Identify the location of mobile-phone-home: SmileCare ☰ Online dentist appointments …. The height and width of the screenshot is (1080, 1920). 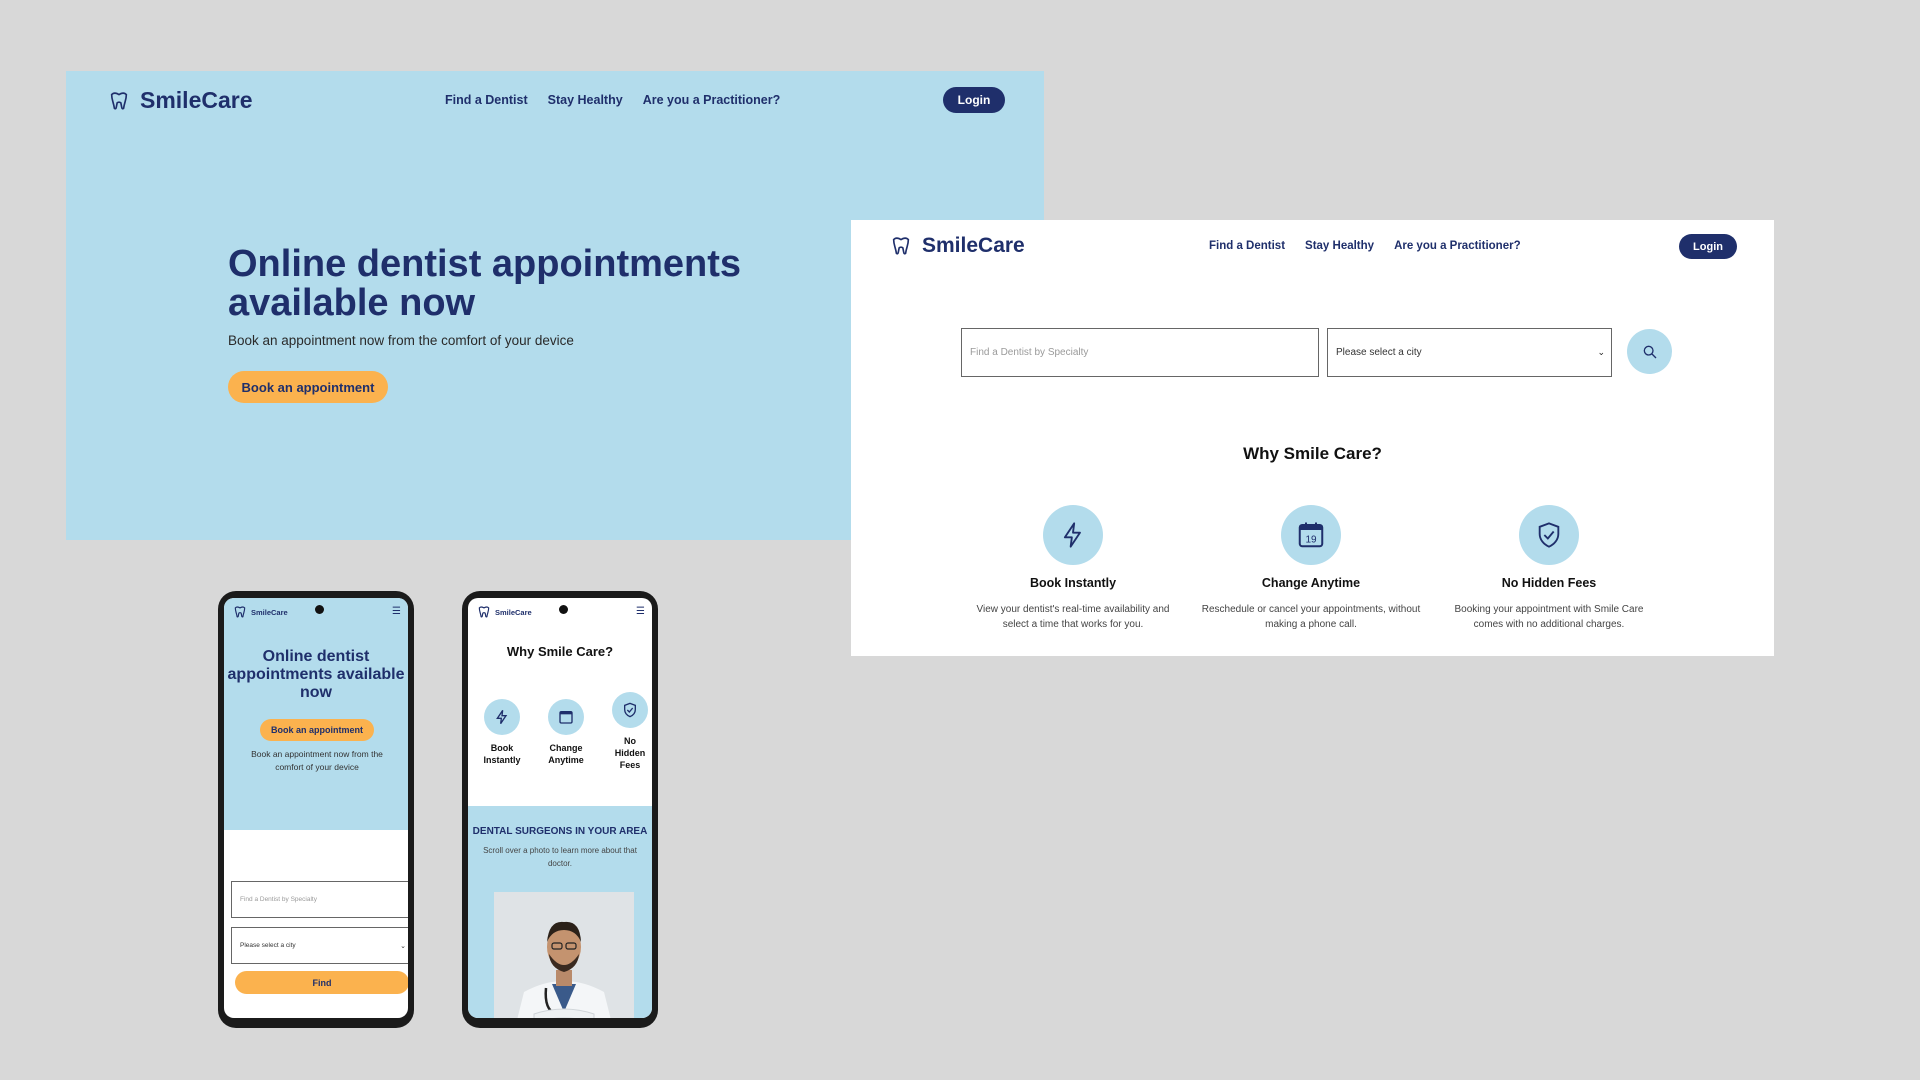
(316, 809).